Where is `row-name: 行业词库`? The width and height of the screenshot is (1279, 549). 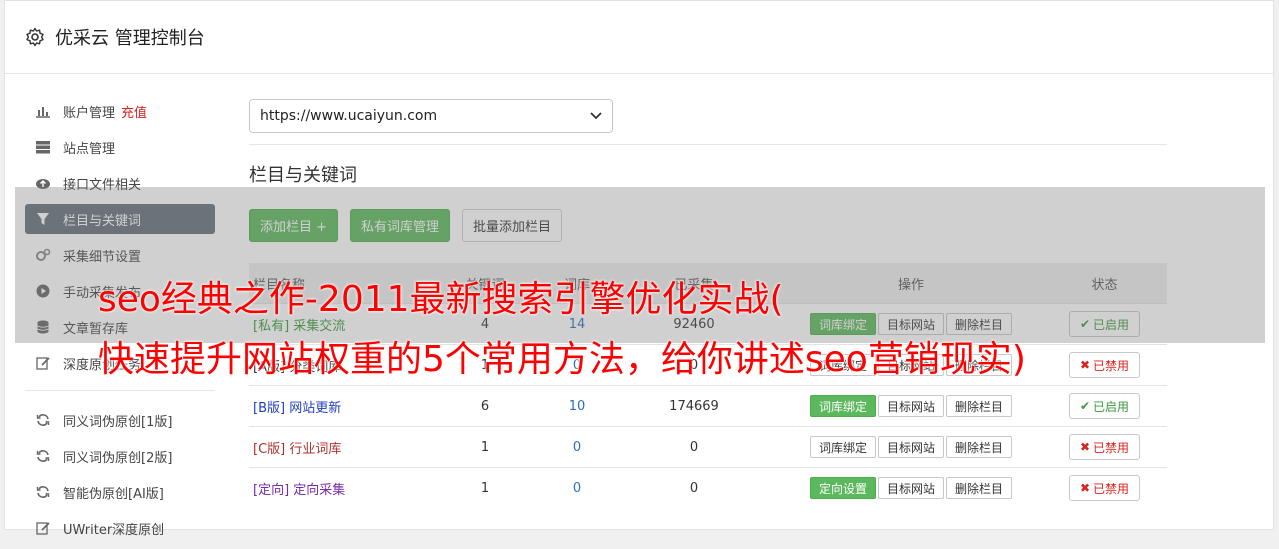 row-name: 行业词库 is located at coordinates (315, 449).